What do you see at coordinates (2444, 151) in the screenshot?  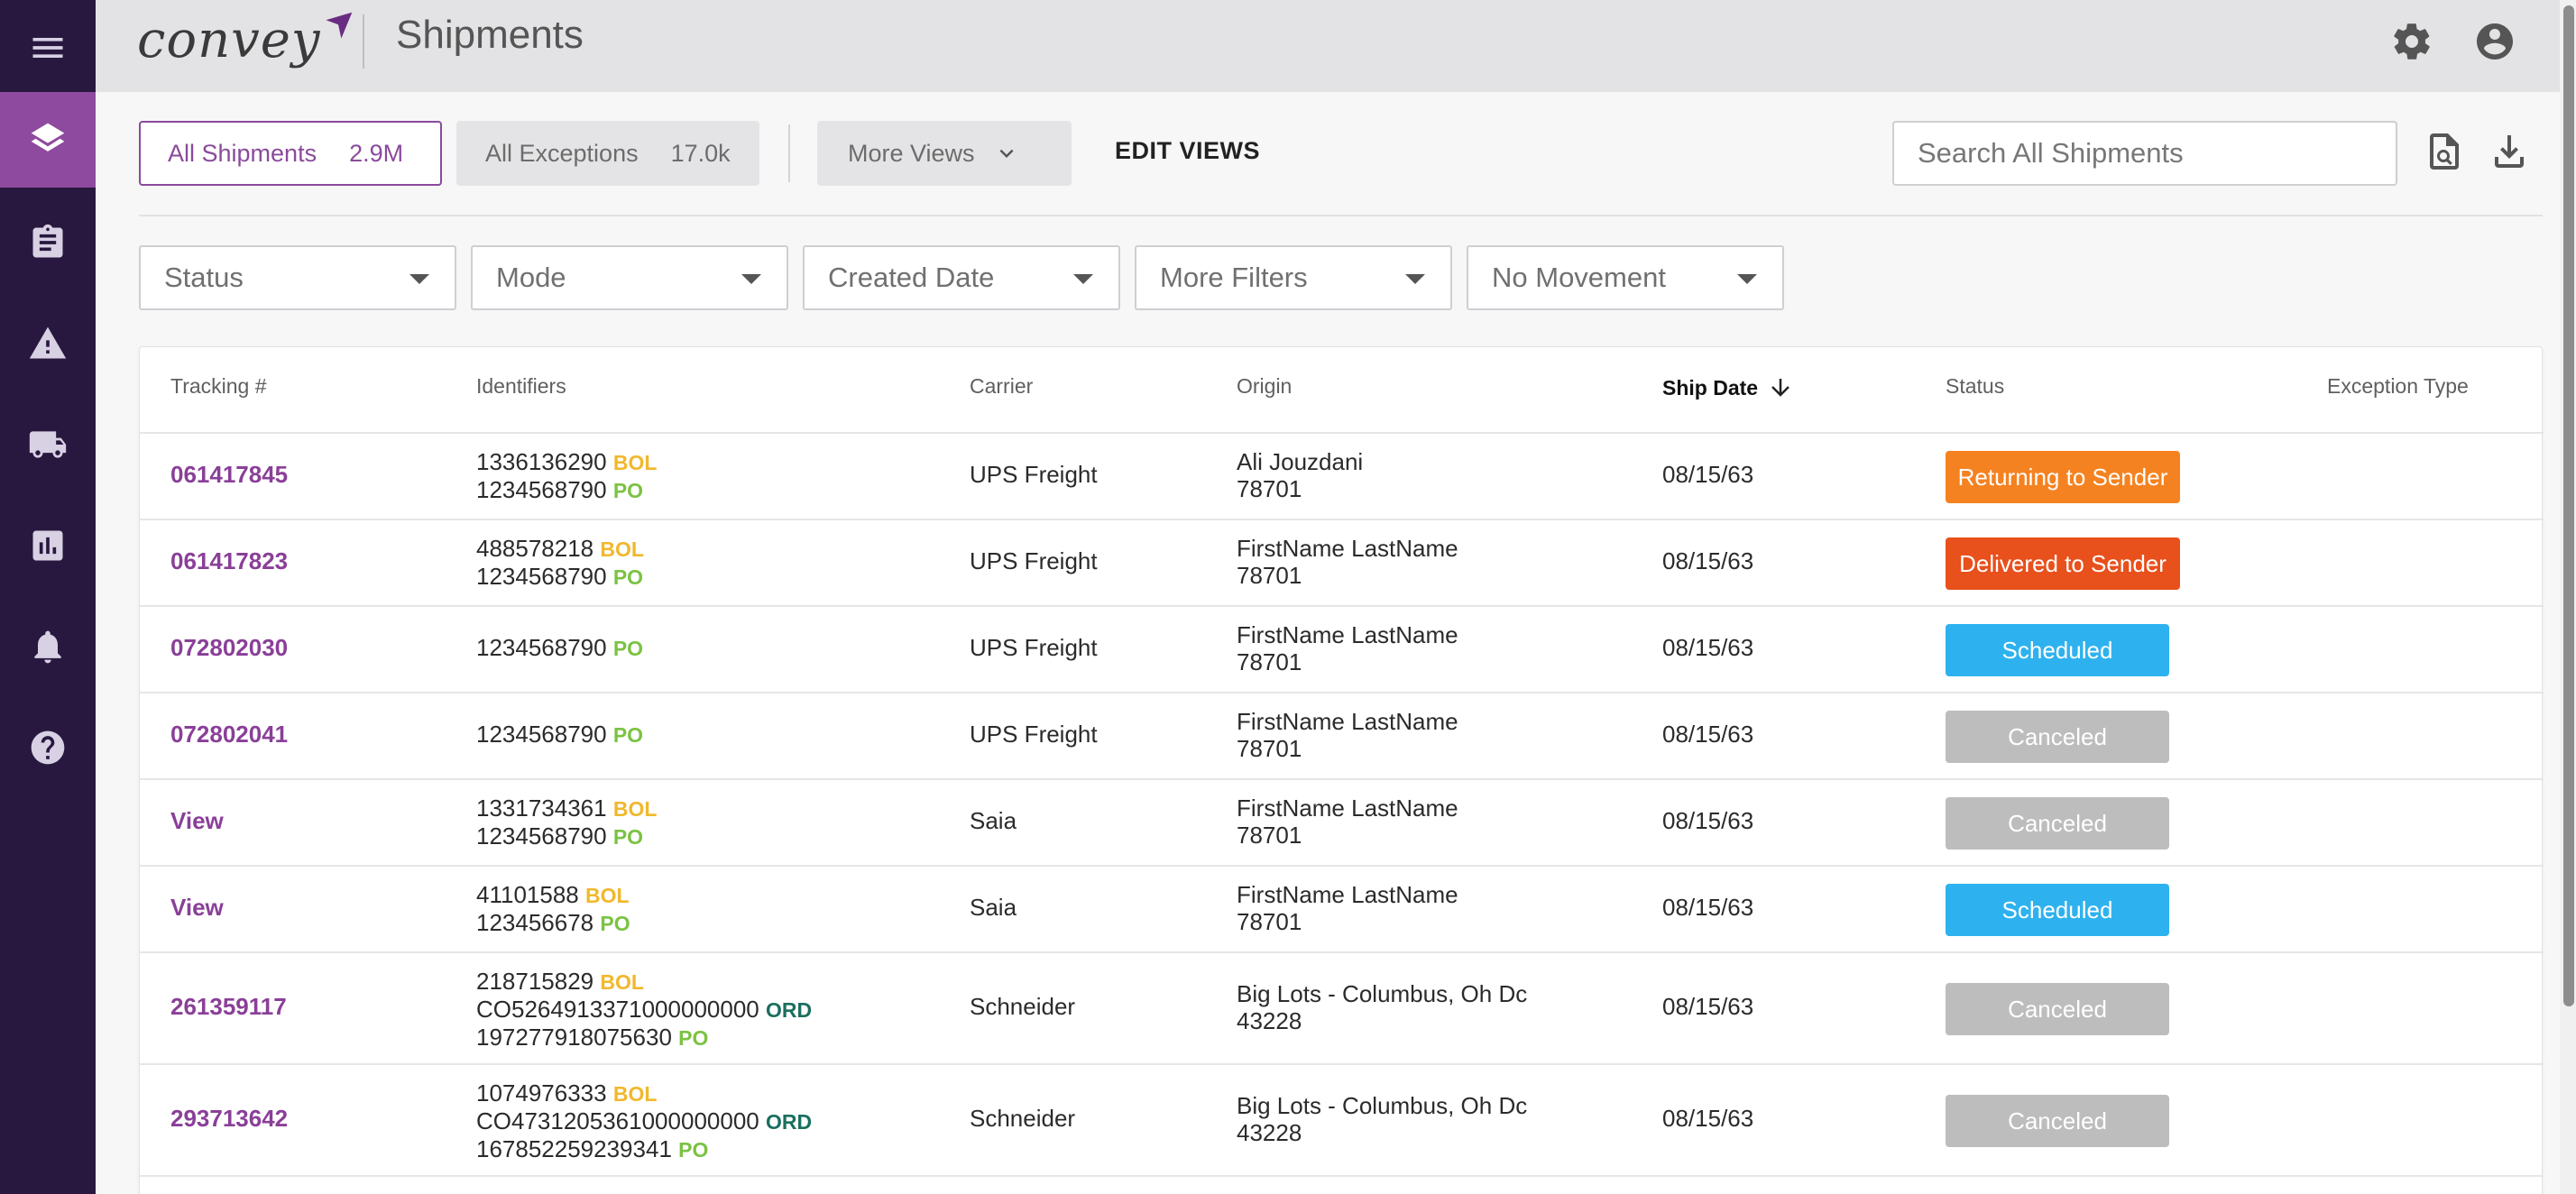 I see `search-document-button` at bounding box center [2444, 151].